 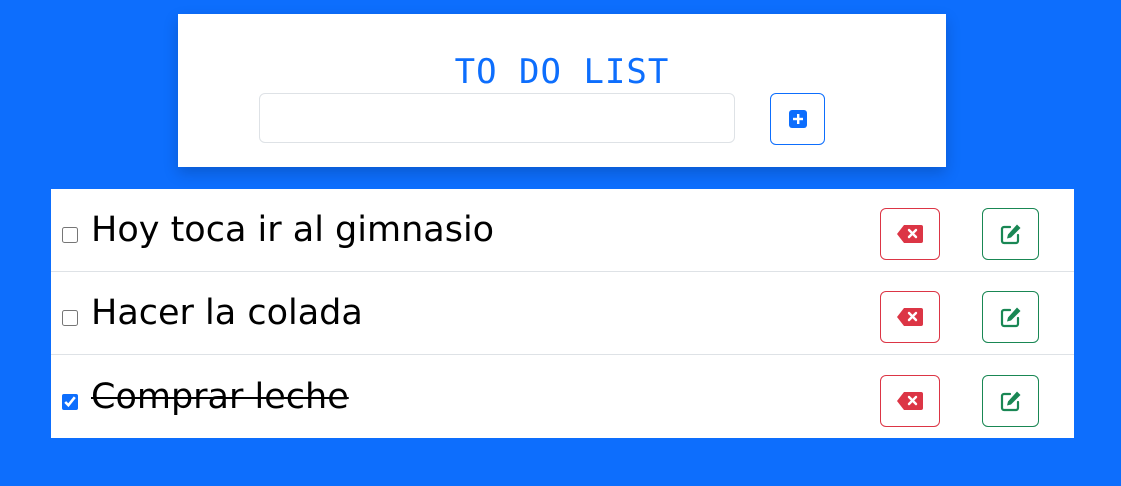 I want to click on task-text: Comprar leche, so click(x=220, y=397).